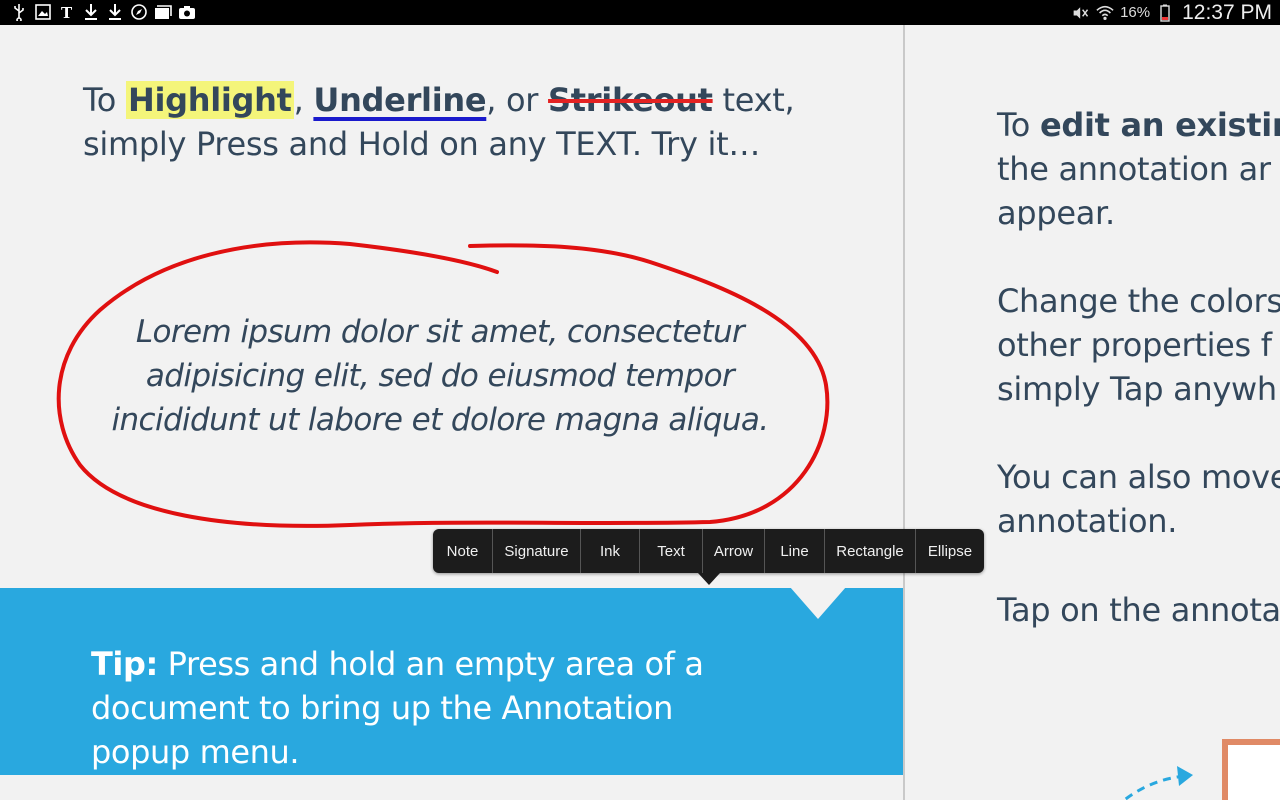 The height and width of the screenshot is (800, 1280). Describe the element at coordinates (1138, 499) in the screenshot. I see `right-paragraph-3: You can also move annotation.` at that location.